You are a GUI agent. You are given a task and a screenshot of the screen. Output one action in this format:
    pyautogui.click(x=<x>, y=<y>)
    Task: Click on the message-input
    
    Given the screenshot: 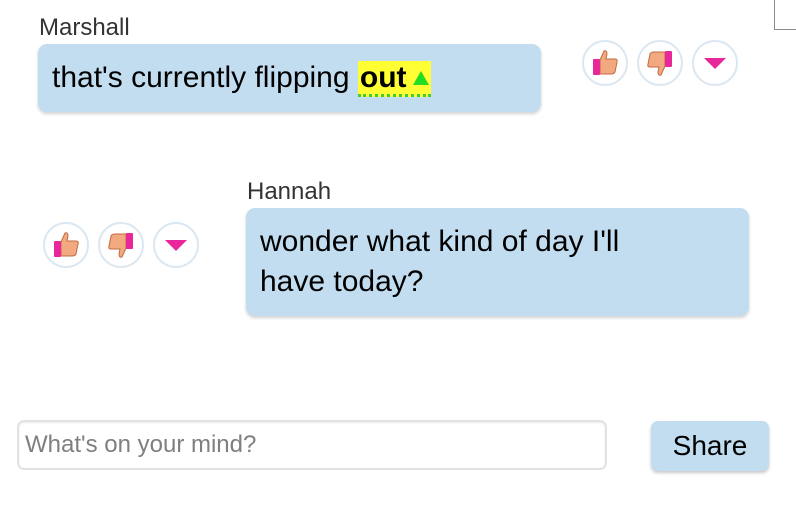 What is the action you would take?
    pyautogui.click(x=312, y=445)
    